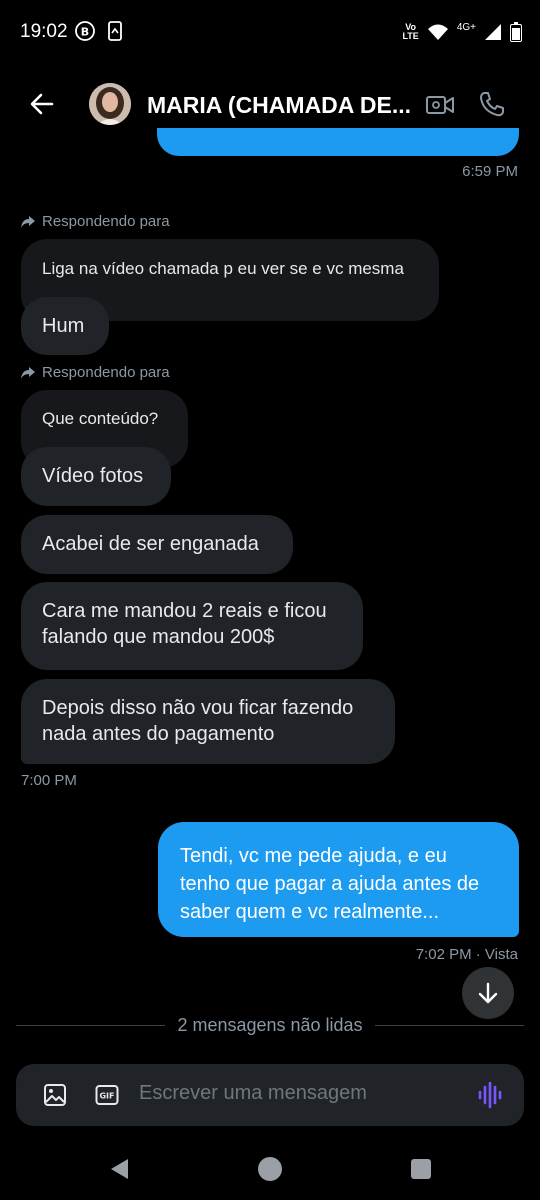  I want to click on phone-icon, so click(492, 104).